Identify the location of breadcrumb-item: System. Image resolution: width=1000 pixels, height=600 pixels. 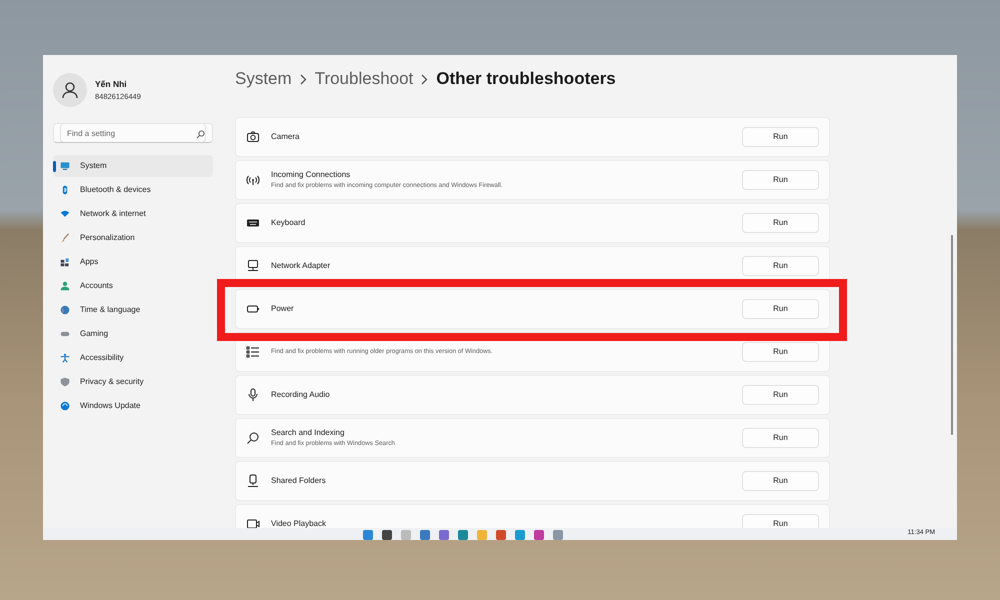
(263, 79).